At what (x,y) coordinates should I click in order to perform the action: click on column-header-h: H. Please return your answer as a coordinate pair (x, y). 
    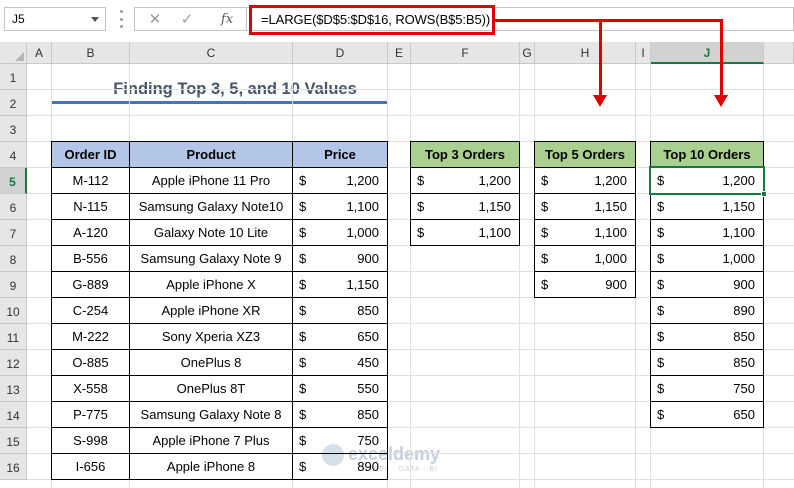
    Looking at the image, I should click on (585, 53).